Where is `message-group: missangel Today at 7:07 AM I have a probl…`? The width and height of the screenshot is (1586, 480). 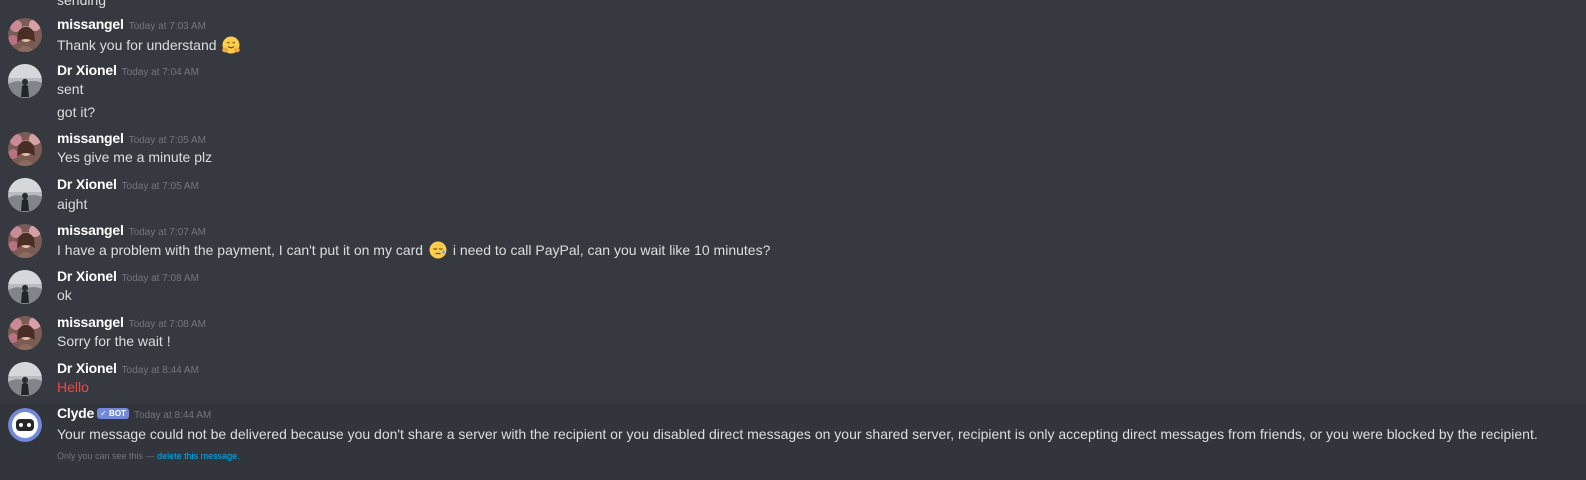
message-group: missangel Today at 7:07 AM I have a probl… is located at coordinates (793, 242).